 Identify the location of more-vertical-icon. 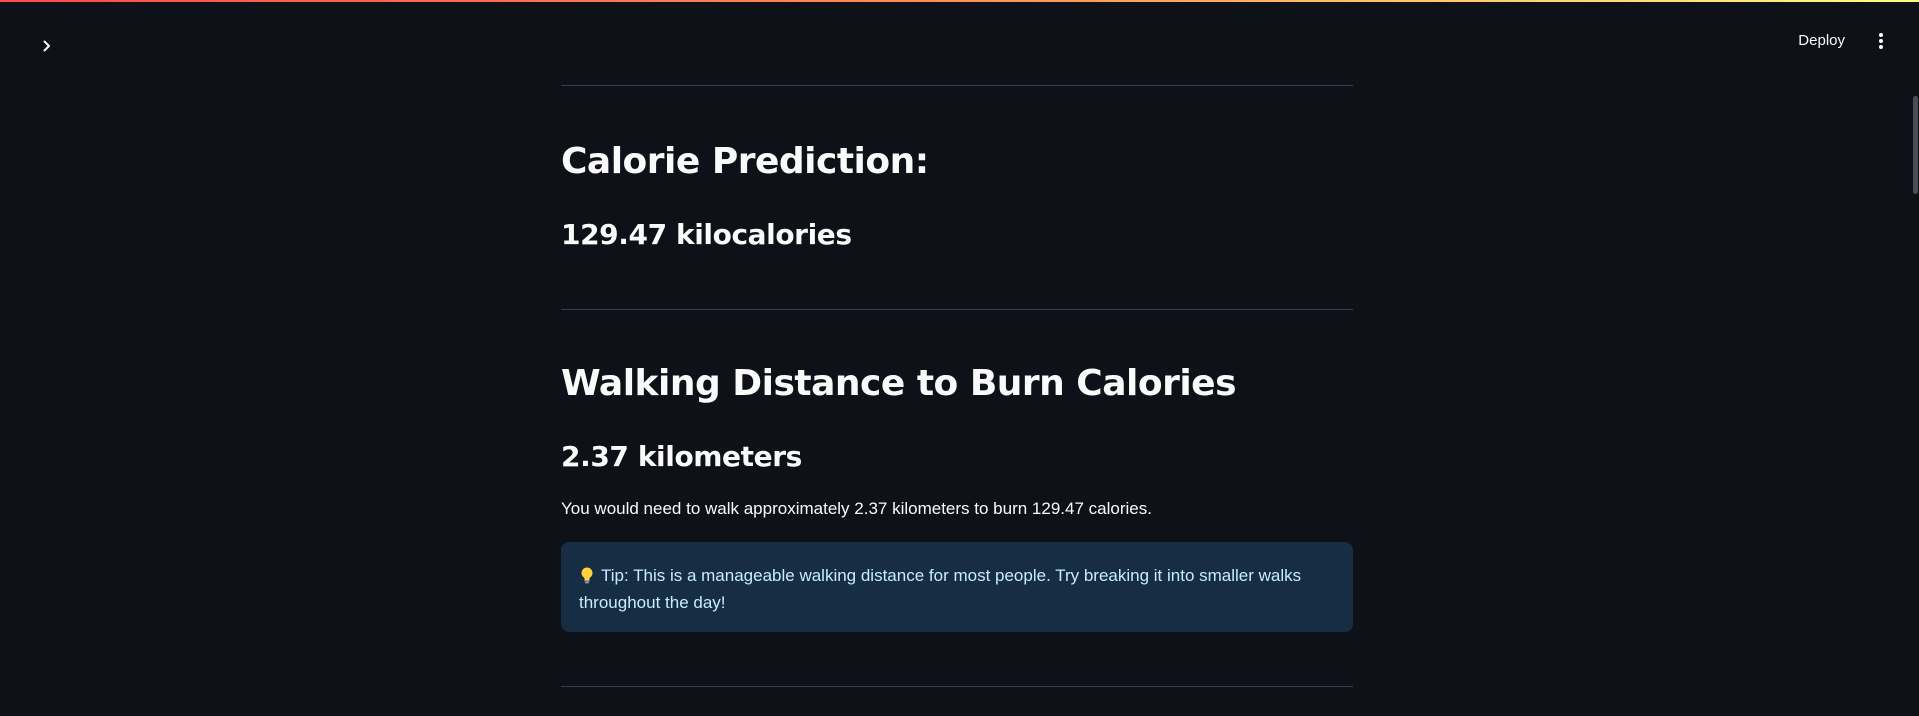
(1881, 40).